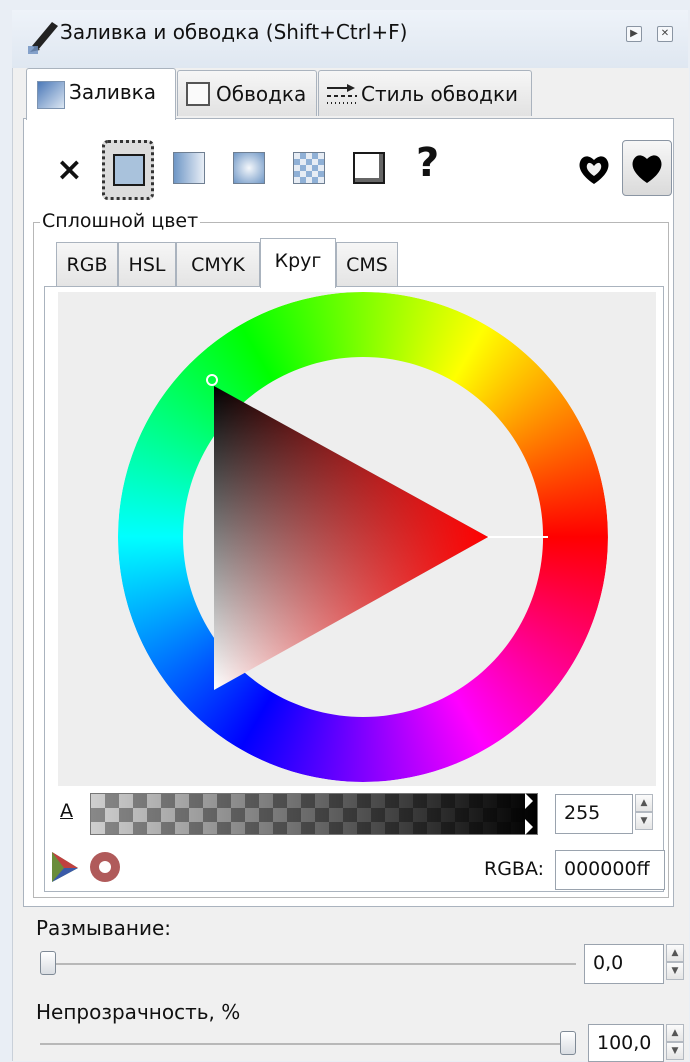 This screenshot has height=1062, width=690. What do you see at coordinates (626, 1043) in the screenshot?
I see `opacity-value-field: 100,0` at bounding box center [626, 1043].